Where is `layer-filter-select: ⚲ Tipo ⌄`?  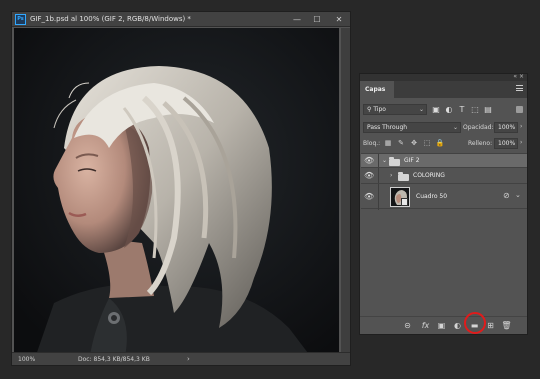 layer-filter-select: ⚲ Tipo ⌄ is located at coordinates (395, 109).